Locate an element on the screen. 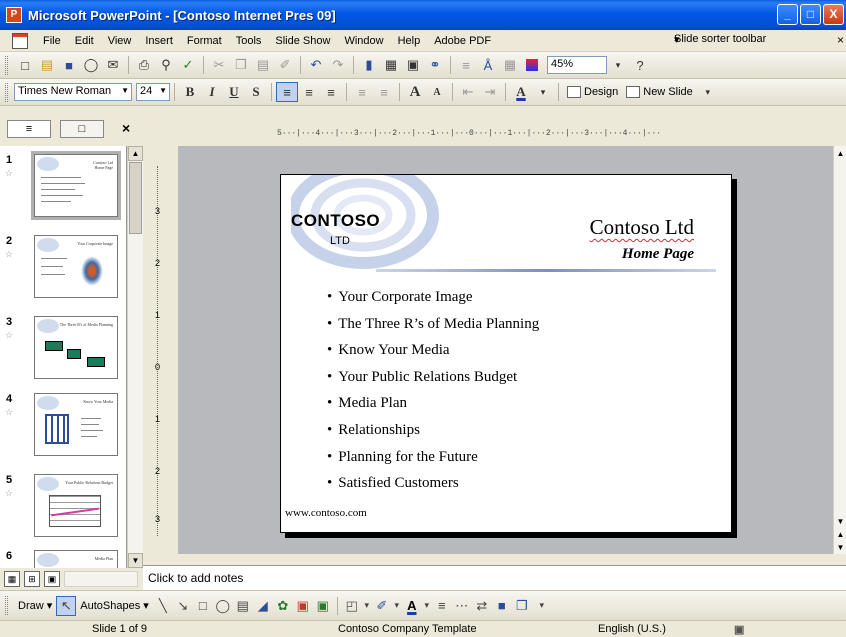 This screenshot has height=637, width=846. wordart-icon: ◢ is located at coordinates (263, 606).